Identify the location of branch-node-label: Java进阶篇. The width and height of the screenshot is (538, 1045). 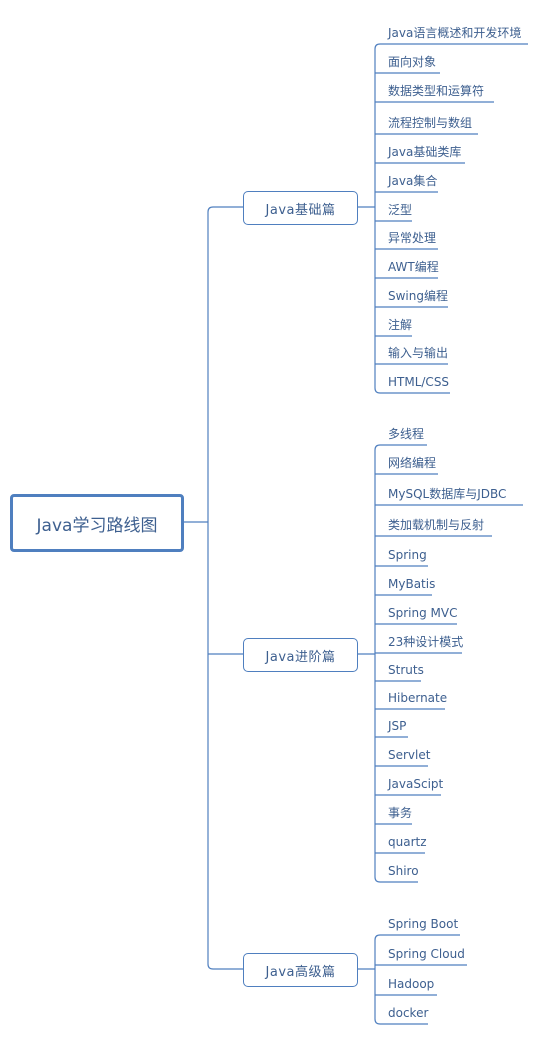
(300, 657).